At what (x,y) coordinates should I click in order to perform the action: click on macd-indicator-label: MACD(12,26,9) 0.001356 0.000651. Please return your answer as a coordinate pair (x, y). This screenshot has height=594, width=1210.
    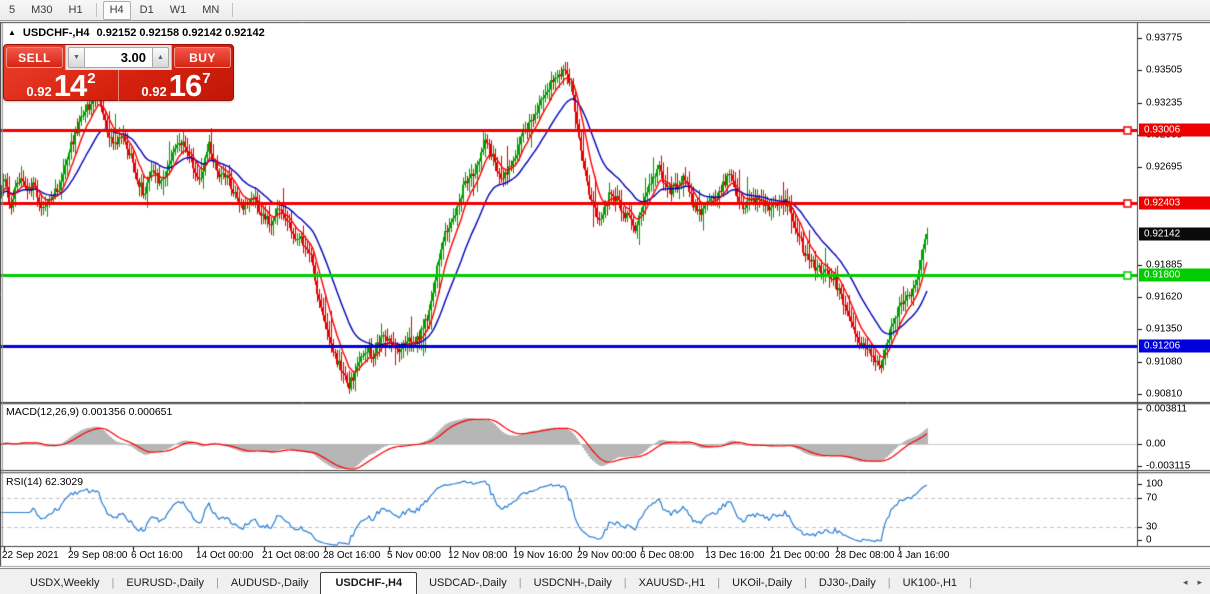
    Looking at the image, I should click on (89, 412).